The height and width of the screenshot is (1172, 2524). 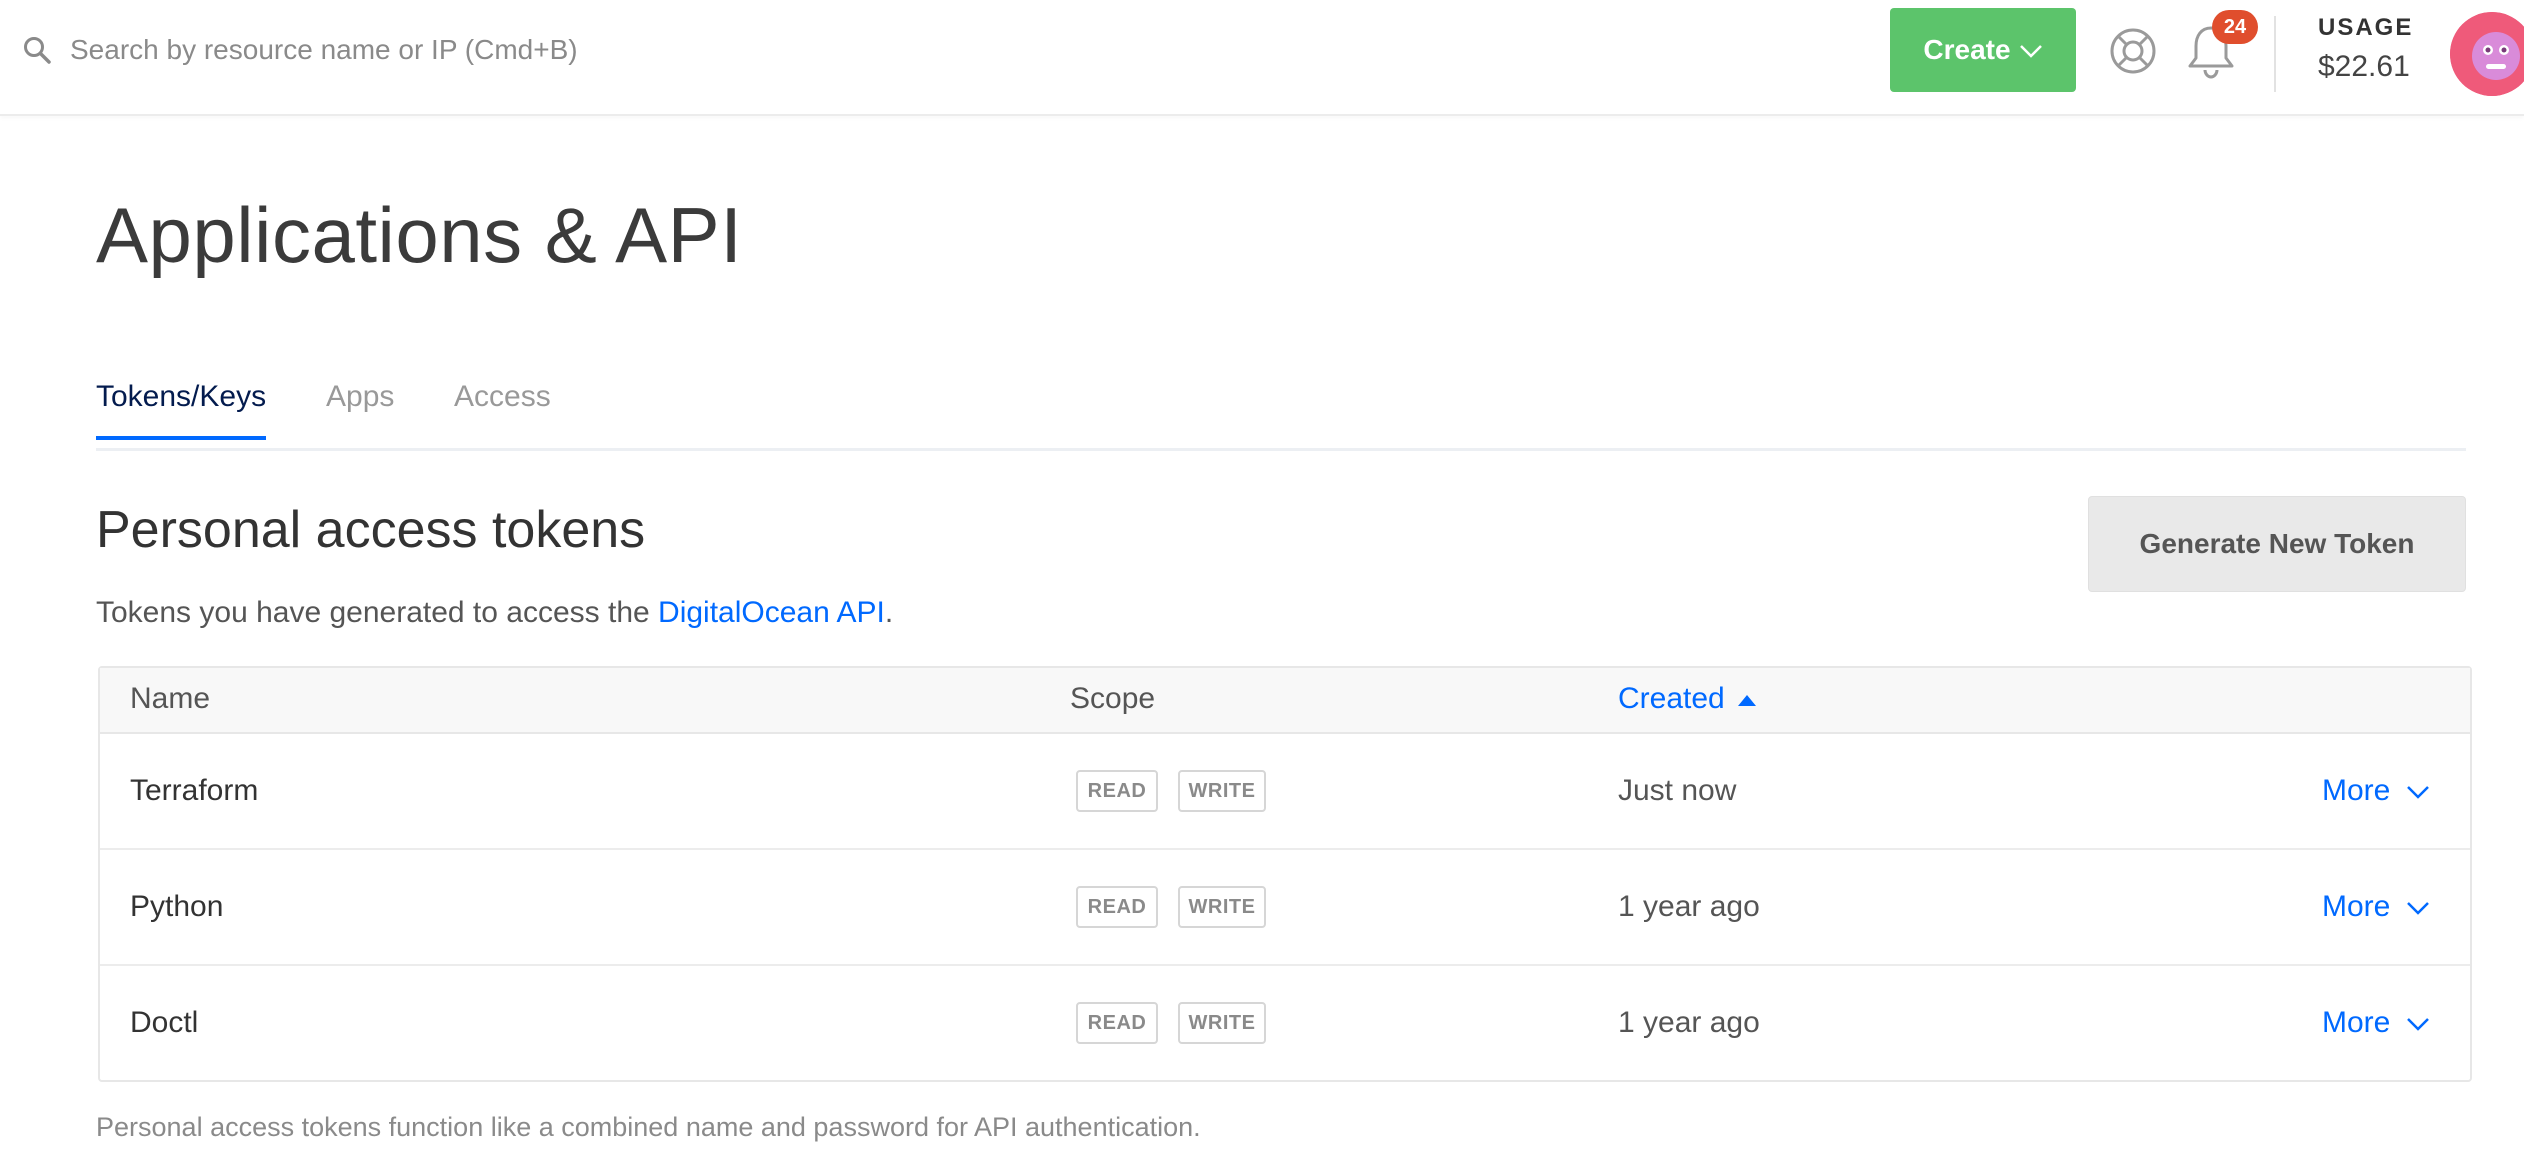 What do you see at coordinates (2235, 27) in the screenshot?
I see `notifications-count-badge: 24` at bounding box center [2235, 27].